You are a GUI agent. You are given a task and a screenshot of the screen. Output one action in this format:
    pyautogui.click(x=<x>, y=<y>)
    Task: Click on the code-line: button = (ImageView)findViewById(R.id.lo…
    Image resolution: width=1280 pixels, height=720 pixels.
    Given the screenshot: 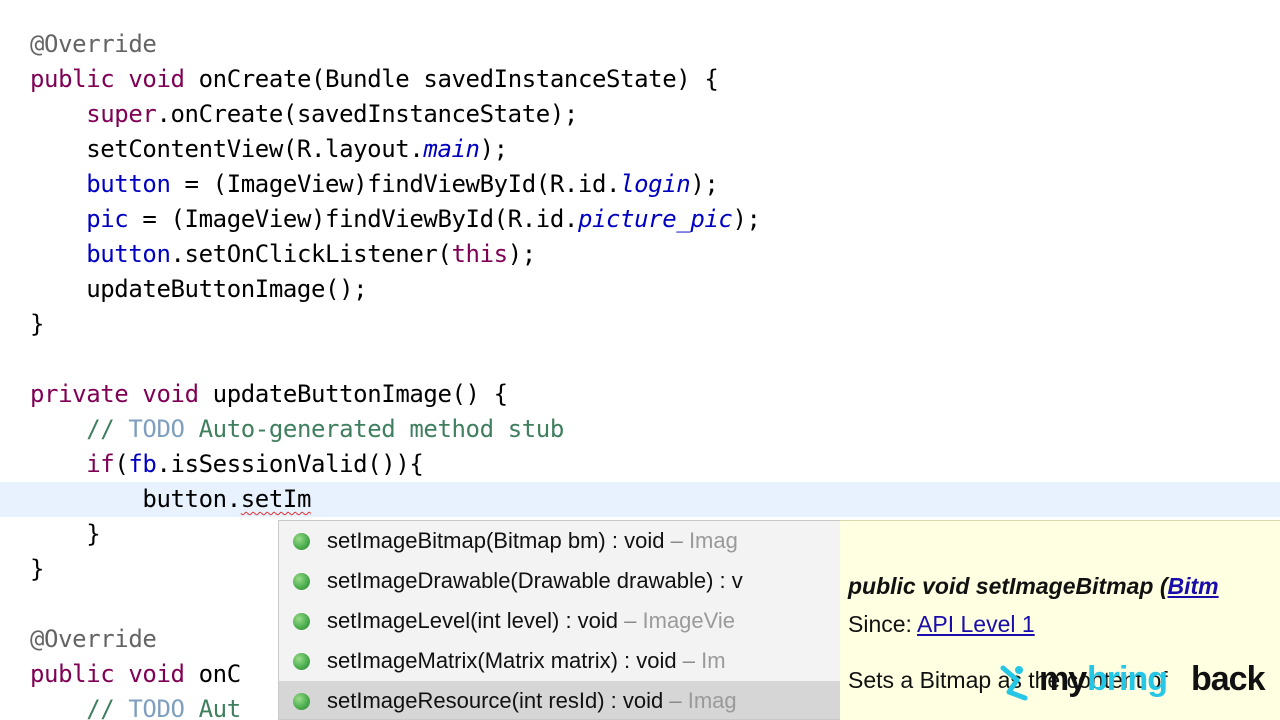 What is the action you would take?
    pyautogui.click(x=374, y=184)
    